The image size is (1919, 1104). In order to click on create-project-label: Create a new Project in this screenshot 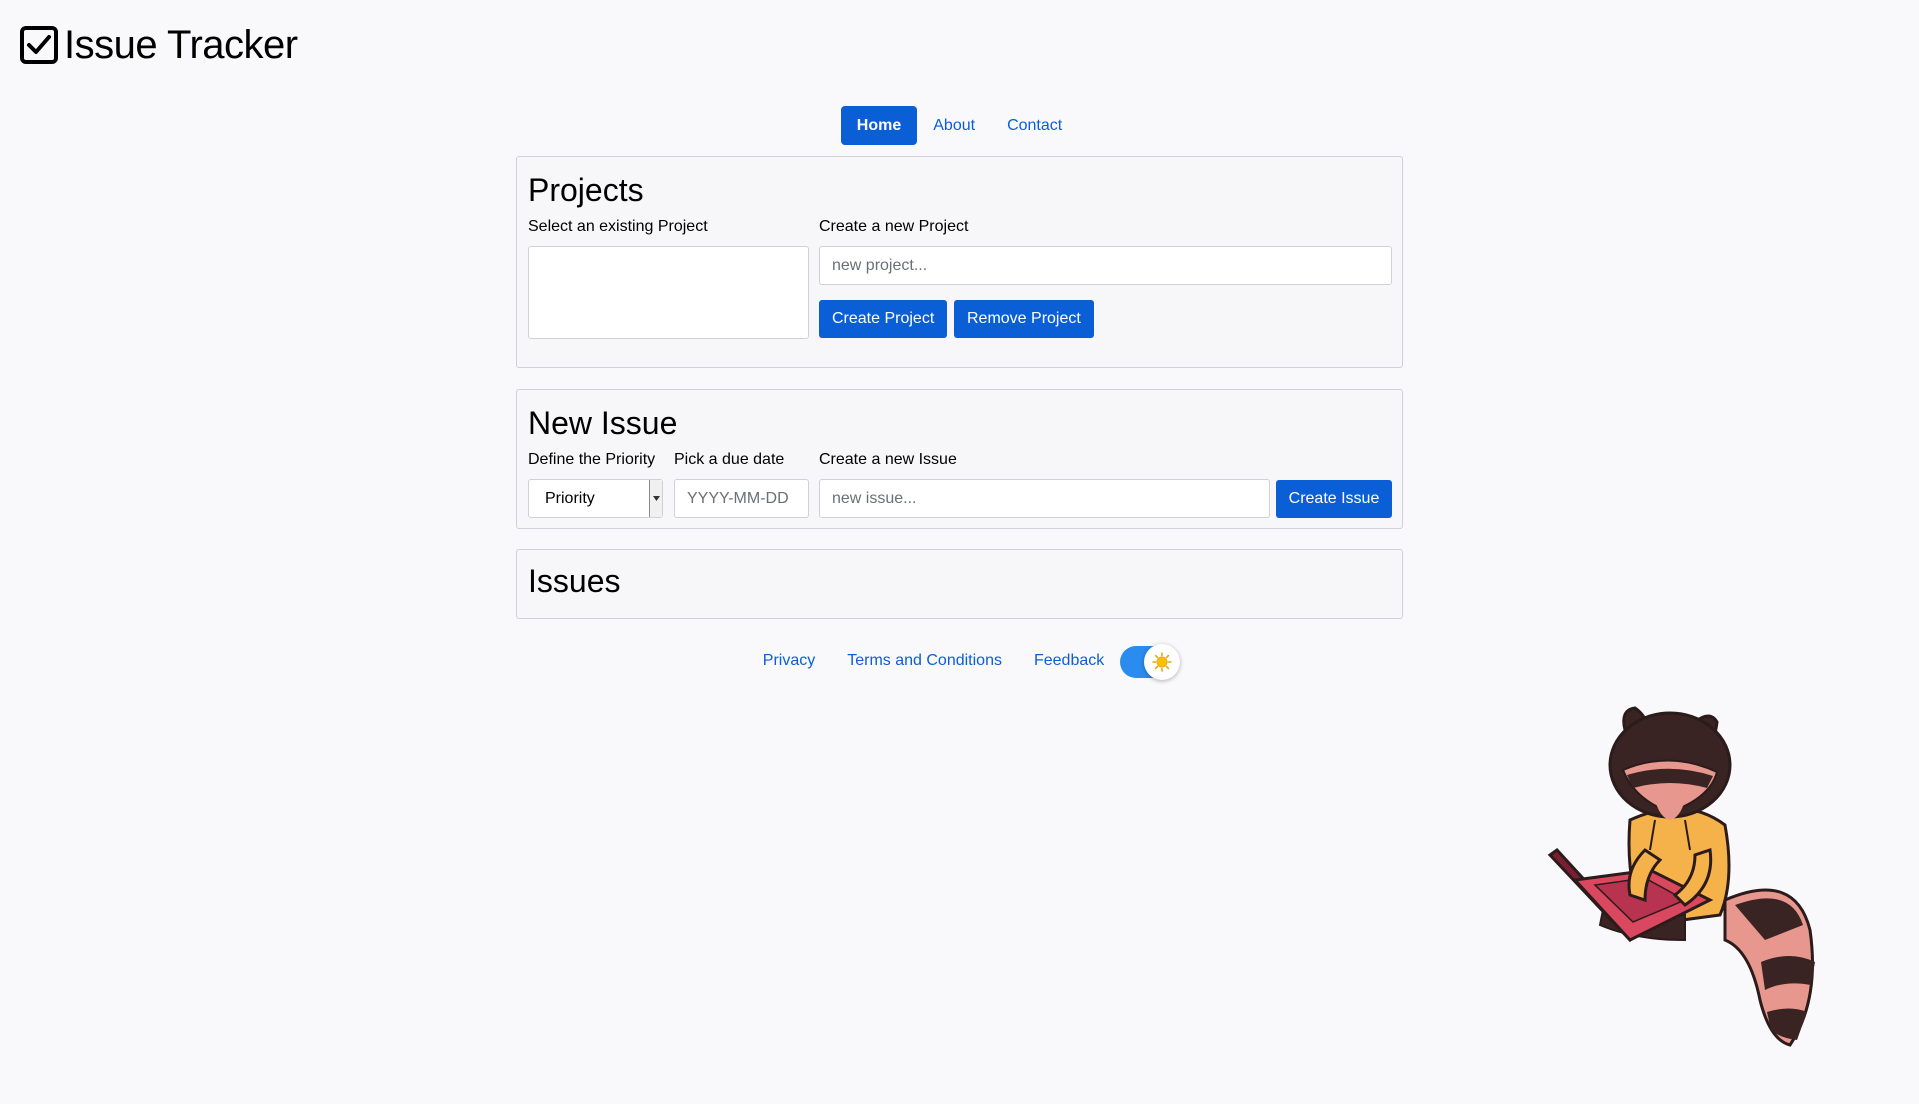, I will do `click(894, 226)`.